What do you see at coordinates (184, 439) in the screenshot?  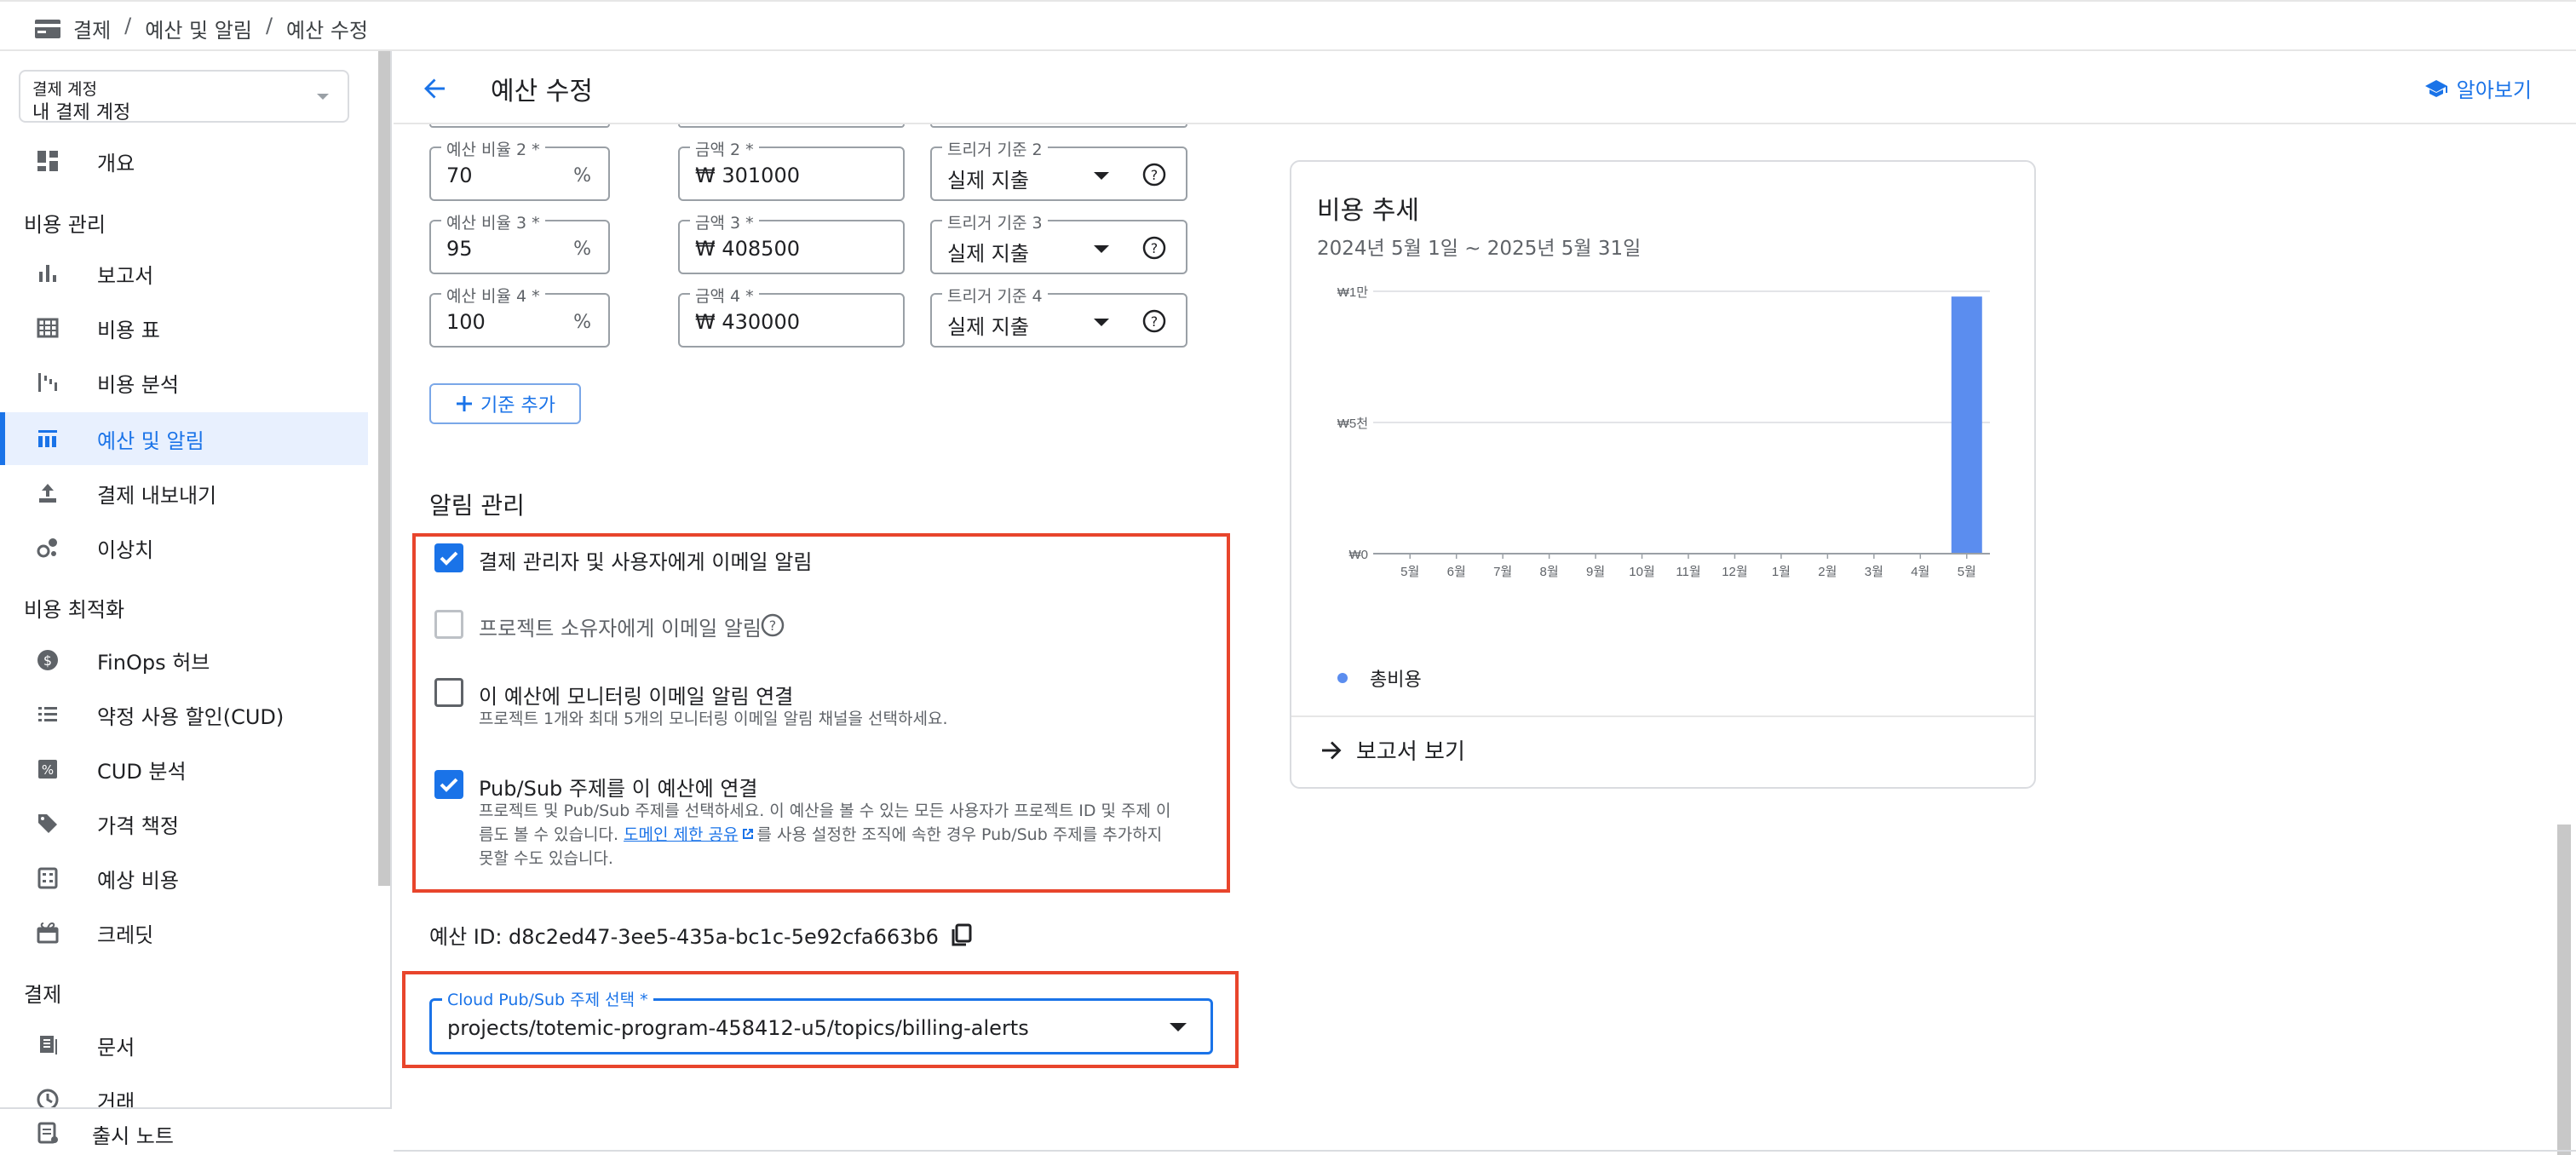 I see `sidebar-item-budgets: 예산 및 알림` at bounding box center [184, 439].